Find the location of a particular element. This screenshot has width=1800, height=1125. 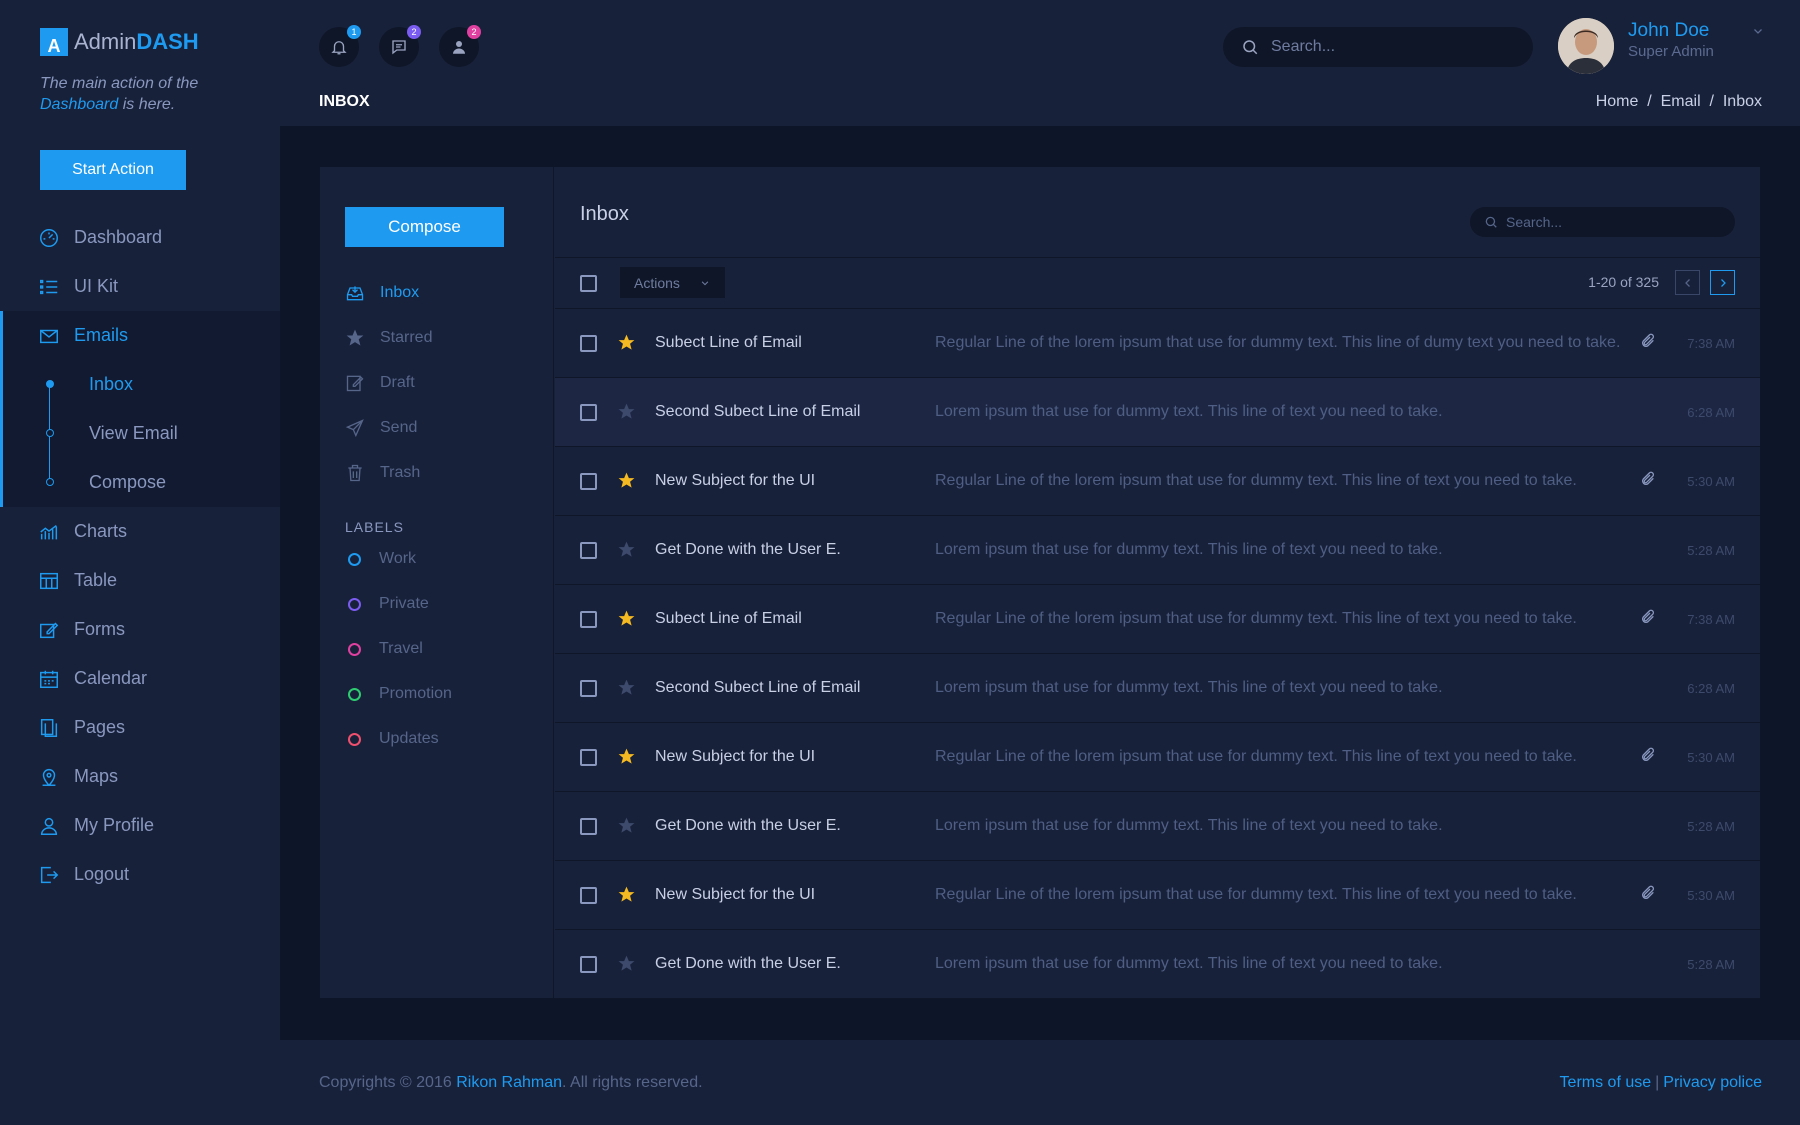

folder-inbox: Inbox is located at coordinates (382, 293).